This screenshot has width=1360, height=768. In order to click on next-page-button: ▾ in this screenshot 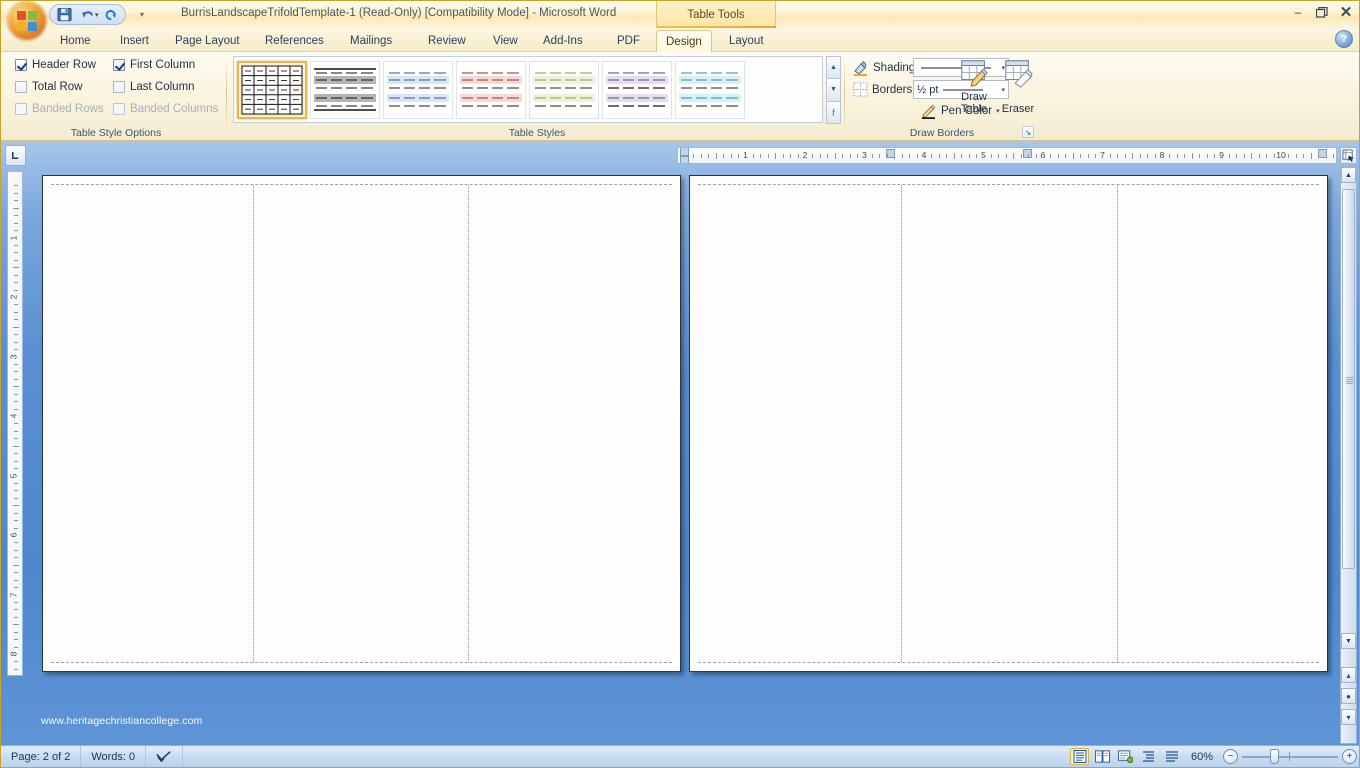, I will do `click(1348, 717)`.